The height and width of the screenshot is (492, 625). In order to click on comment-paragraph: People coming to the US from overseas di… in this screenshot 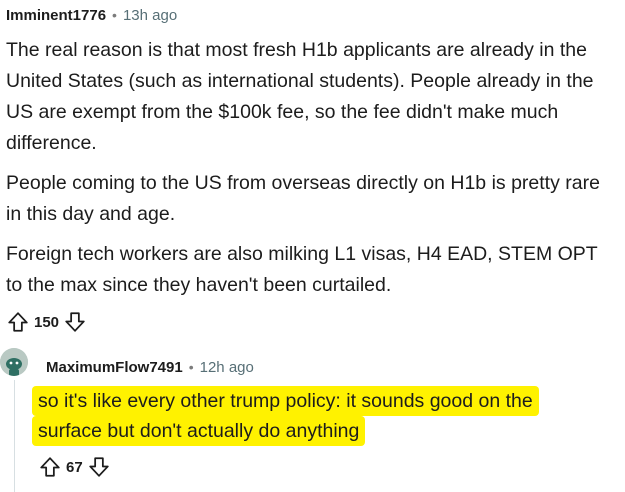, I will do `click(303, 198)`.